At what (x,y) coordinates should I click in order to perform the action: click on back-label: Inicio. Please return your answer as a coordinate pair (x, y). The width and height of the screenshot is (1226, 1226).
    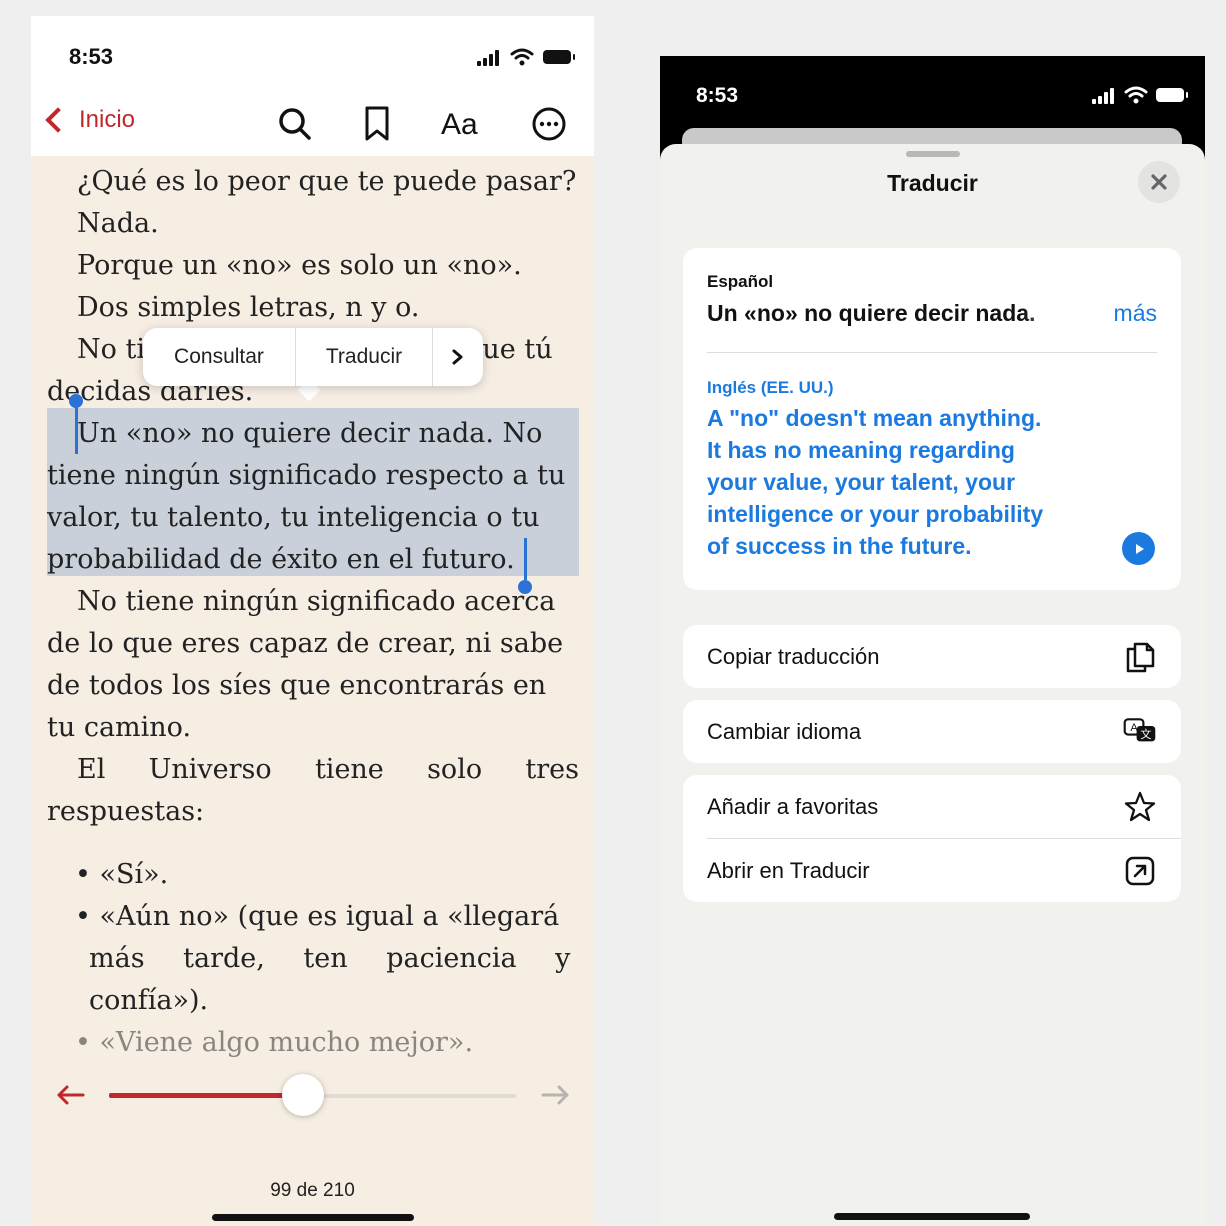
    Looking at the image, I should click on (107, 119).